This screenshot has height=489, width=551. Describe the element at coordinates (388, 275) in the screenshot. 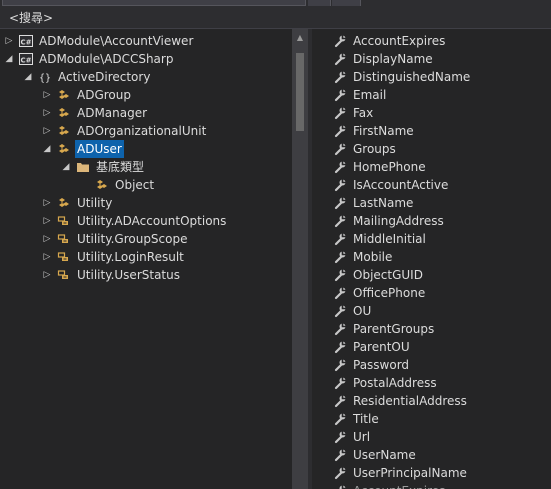

I see `member-label: ObjectGUID` at that location.